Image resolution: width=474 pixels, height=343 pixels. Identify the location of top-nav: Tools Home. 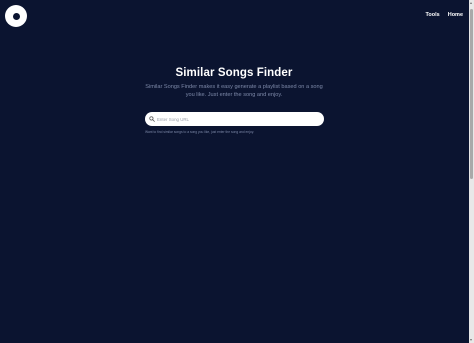
(444, 15).